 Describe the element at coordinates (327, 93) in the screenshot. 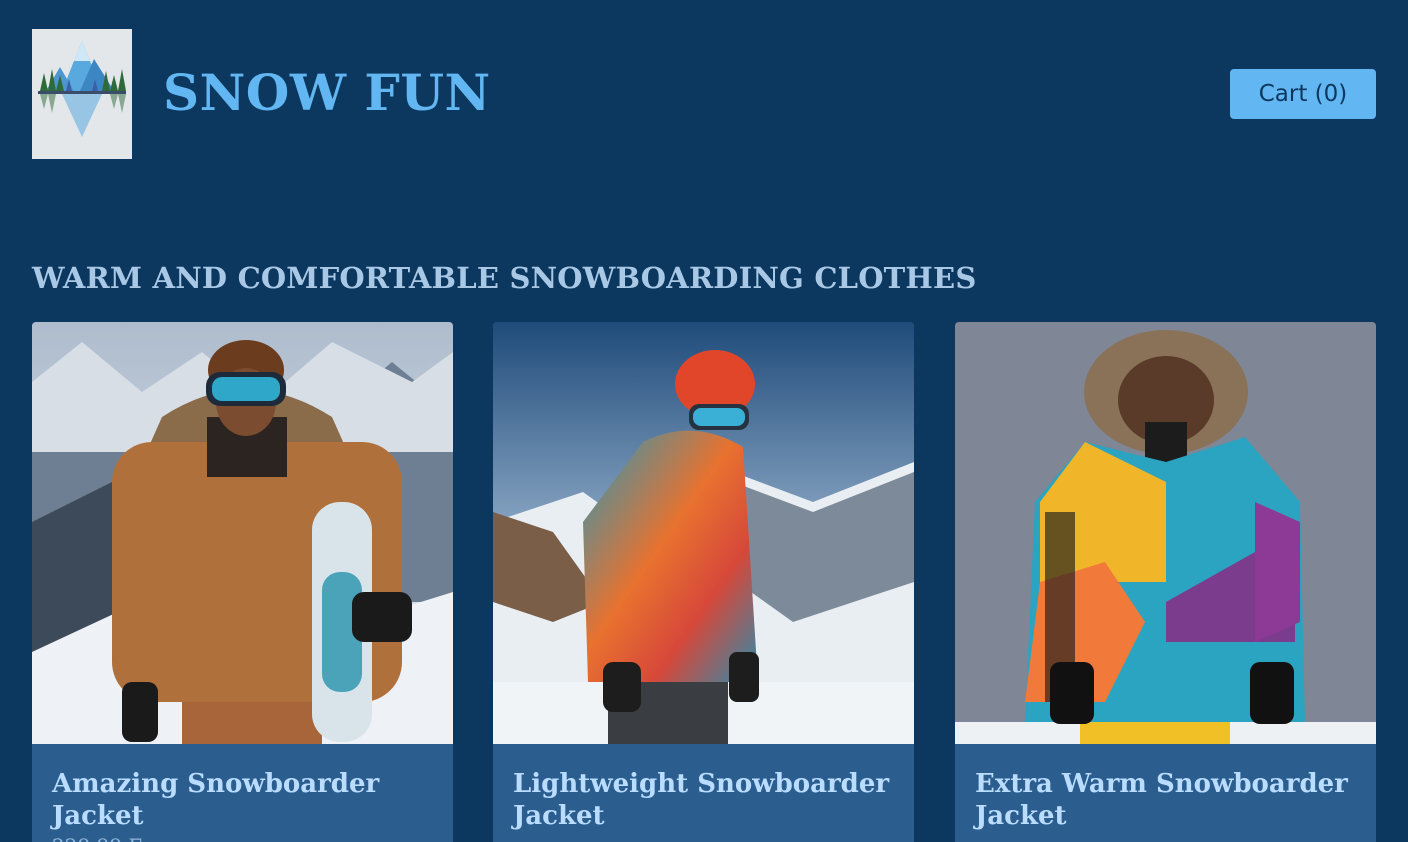

I see `site-title: SNOW FUN` at that location.